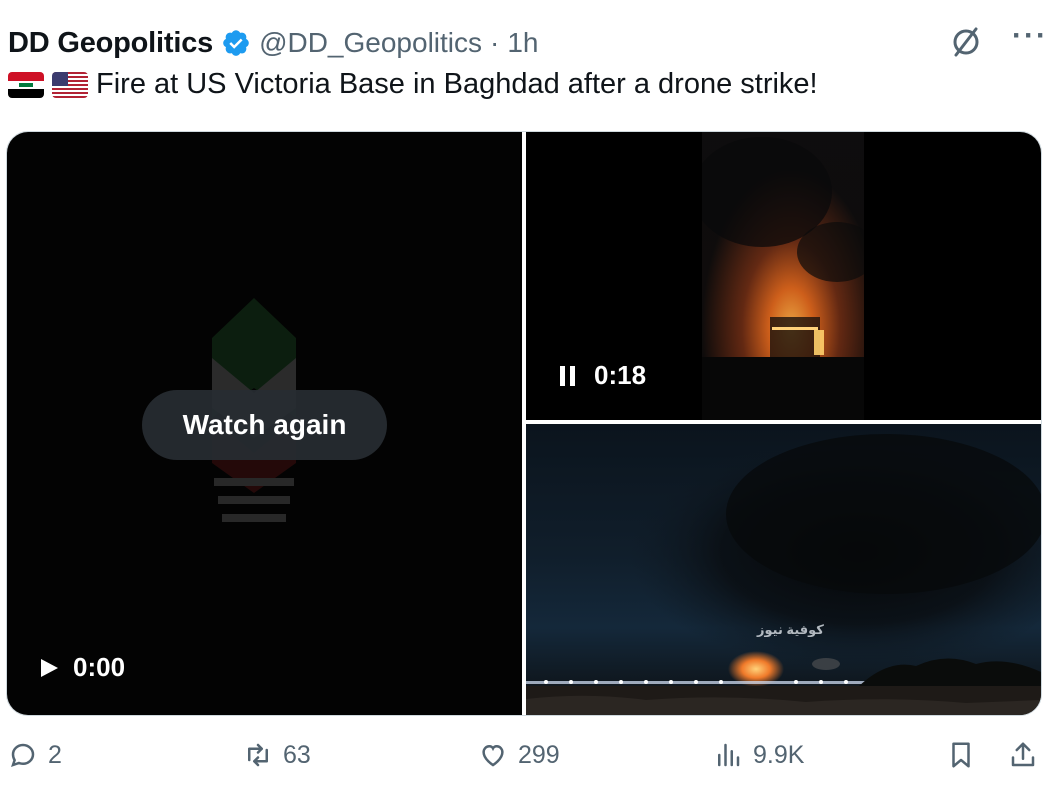 This screenshot has height=798, width=1062. I want to click on share-icon, so click(1023, 754).